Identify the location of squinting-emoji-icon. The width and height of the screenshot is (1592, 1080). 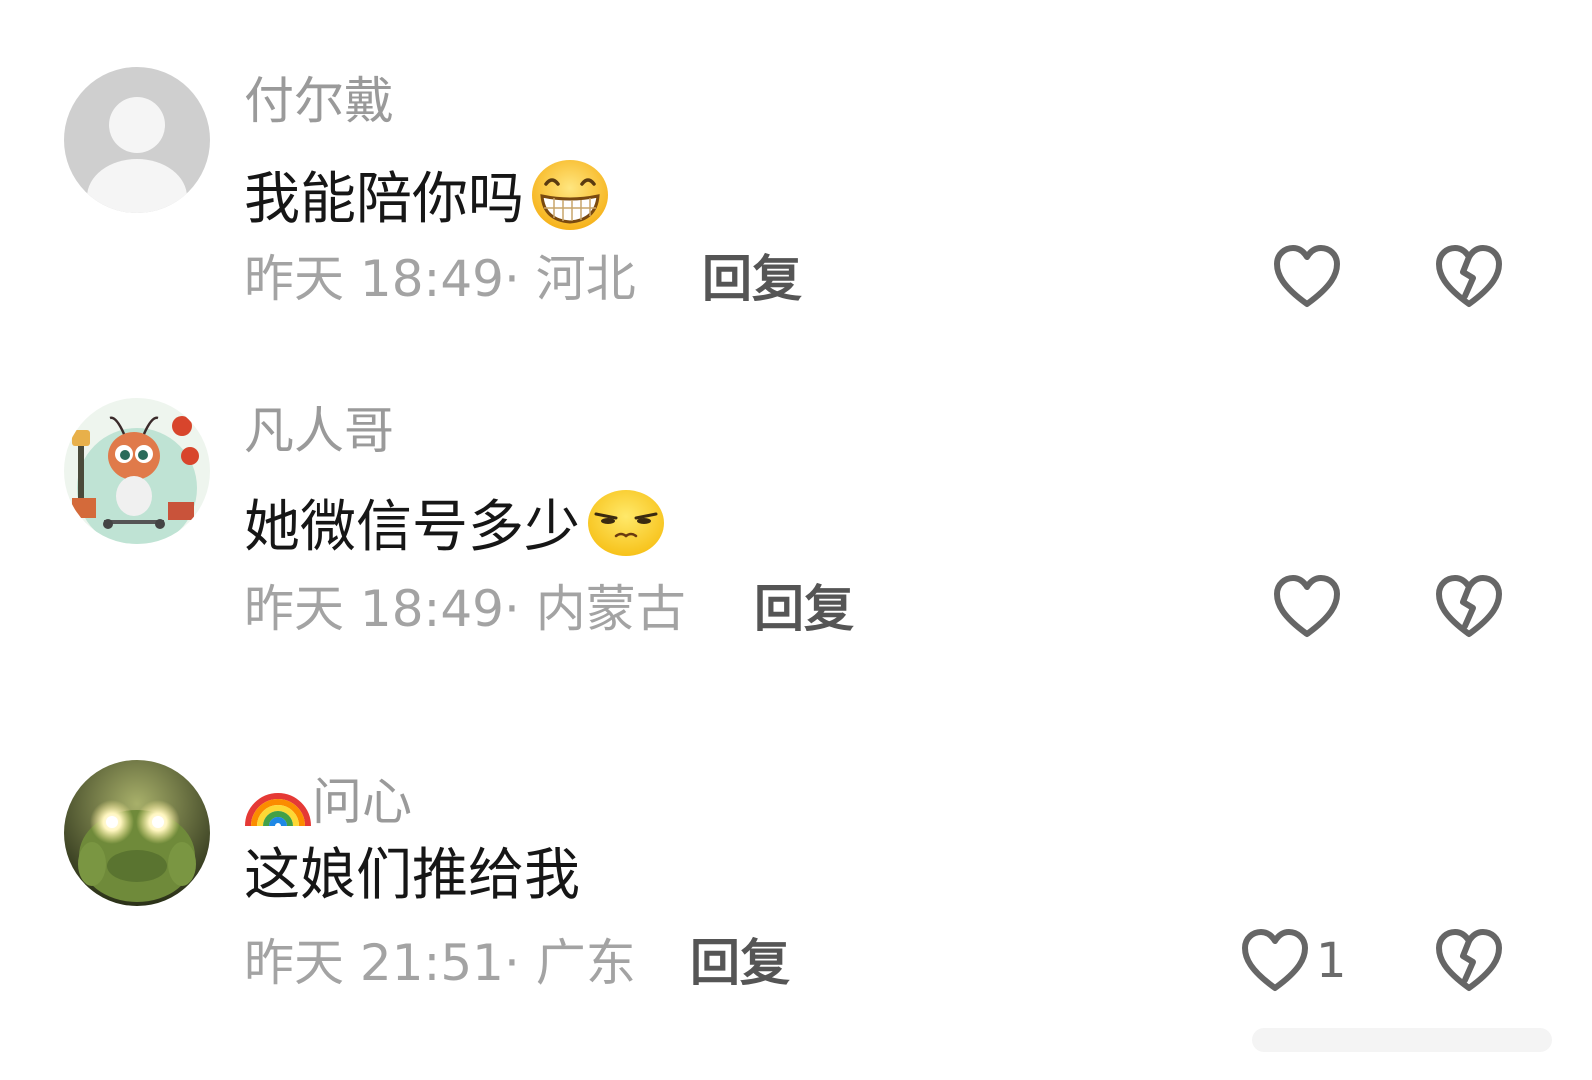
(626, 528).